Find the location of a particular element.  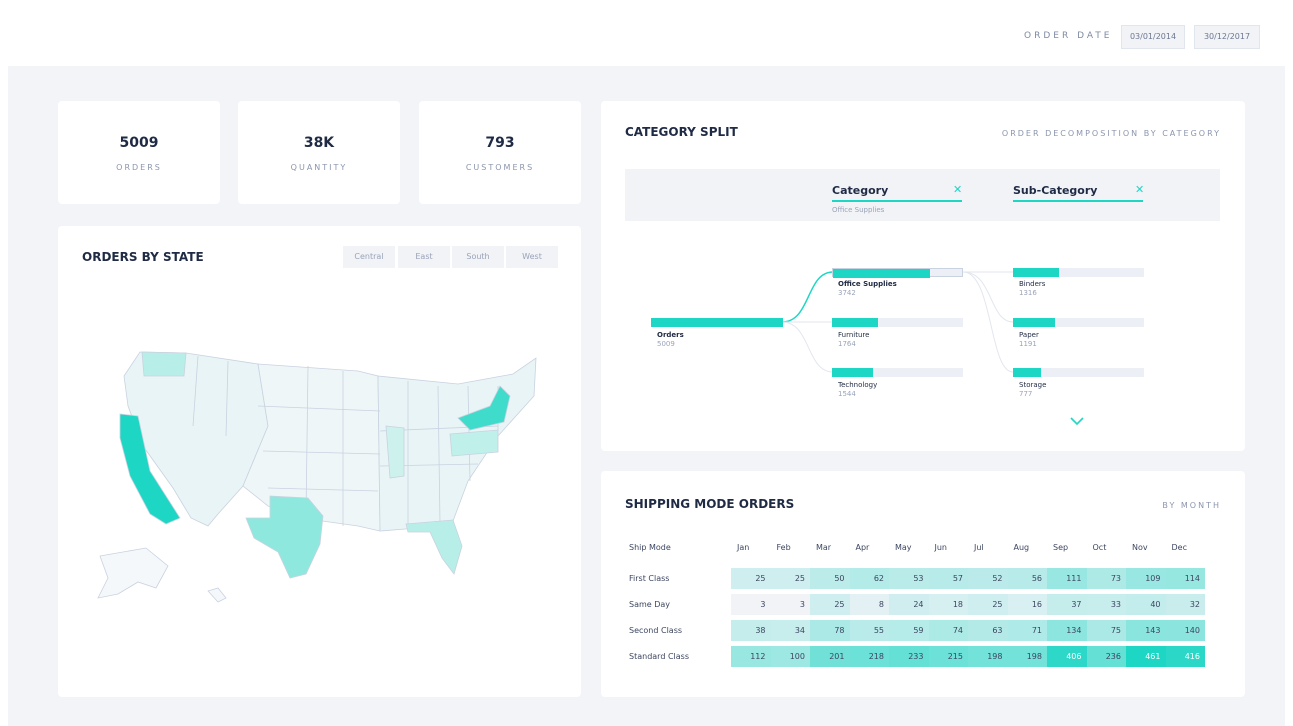

matrix-cell: 40 is located at coordinates (1146, 604).